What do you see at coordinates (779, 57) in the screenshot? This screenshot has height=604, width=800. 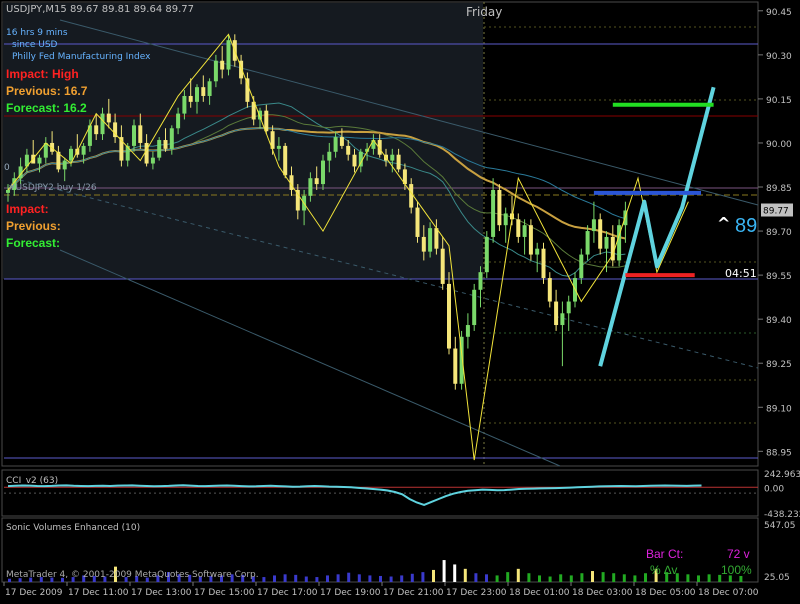 I see `y-tick-label: 90.30` at bounding box center [779, 57].